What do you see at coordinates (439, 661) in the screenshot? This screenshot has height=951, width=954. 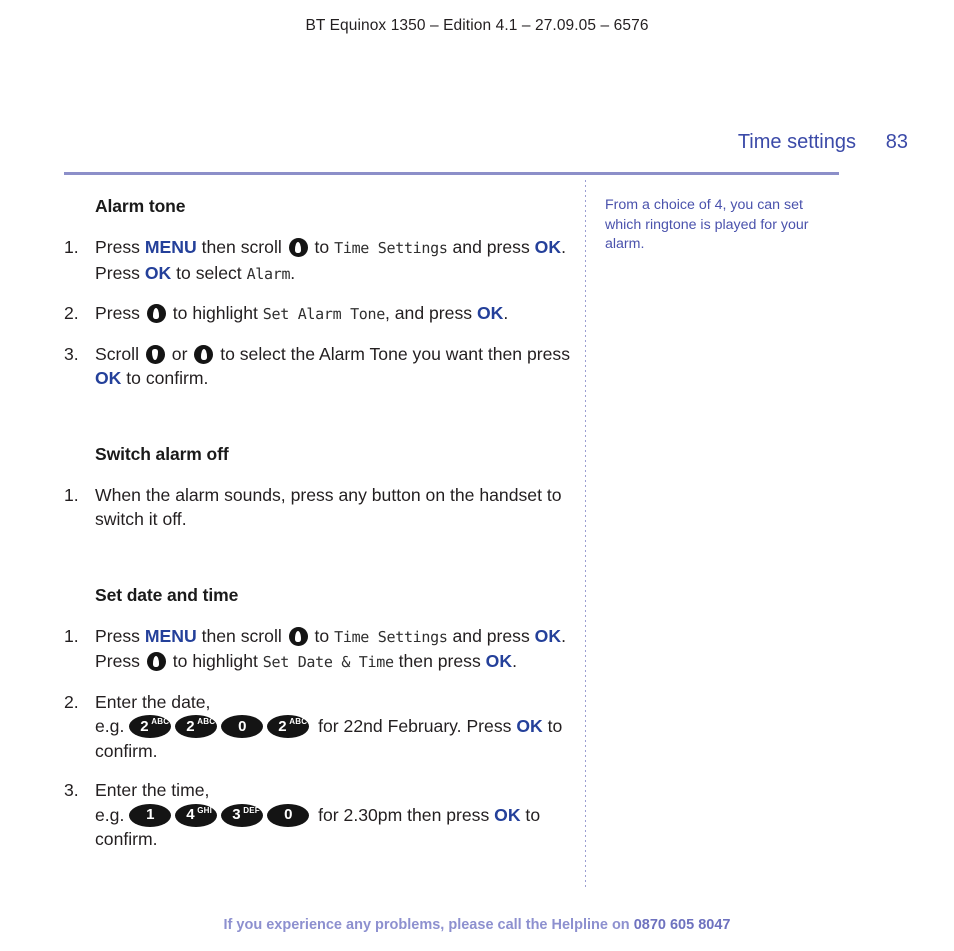 I see `step-text-part: then press` at bounding box center [439, 661].